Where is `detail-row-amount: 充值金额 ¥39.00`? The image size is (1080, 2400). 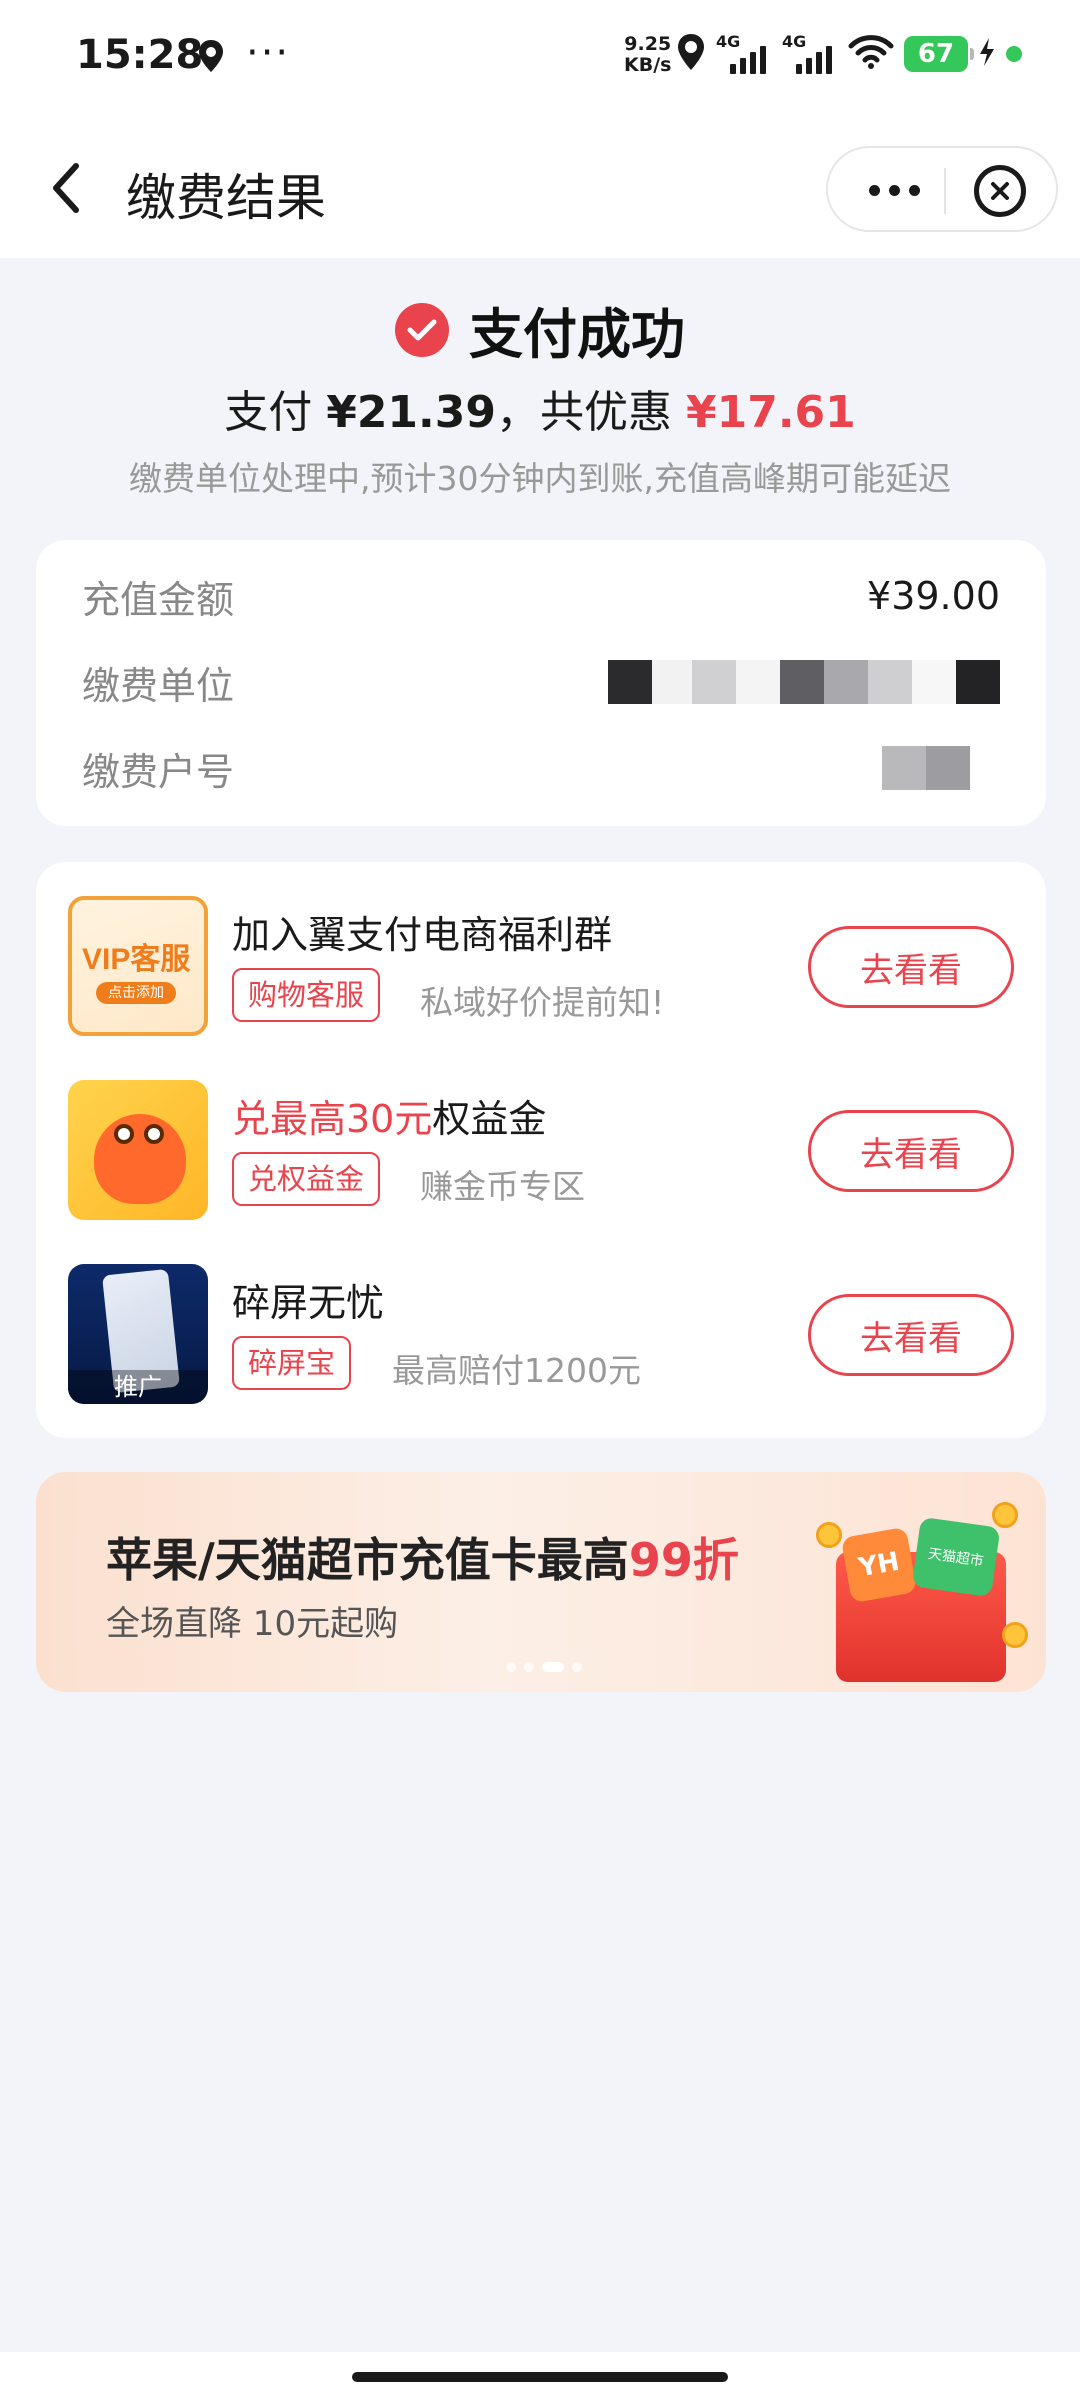
detail-row-amount: 充值金额 ¥39.00 is located at coordinates (541, 596).